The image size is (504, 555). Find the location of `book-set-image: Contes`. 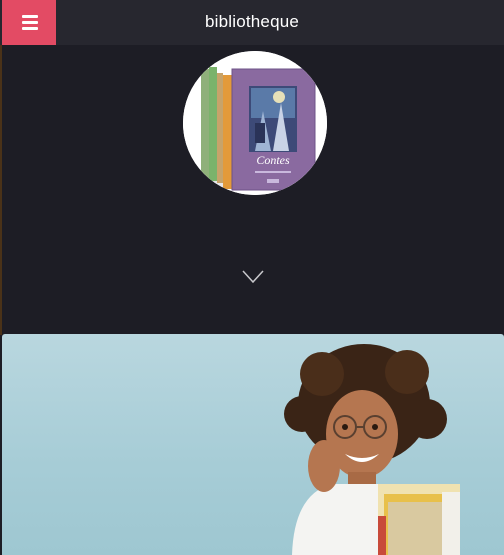

book-set-image: Contes is located at coordinates (255, 123).